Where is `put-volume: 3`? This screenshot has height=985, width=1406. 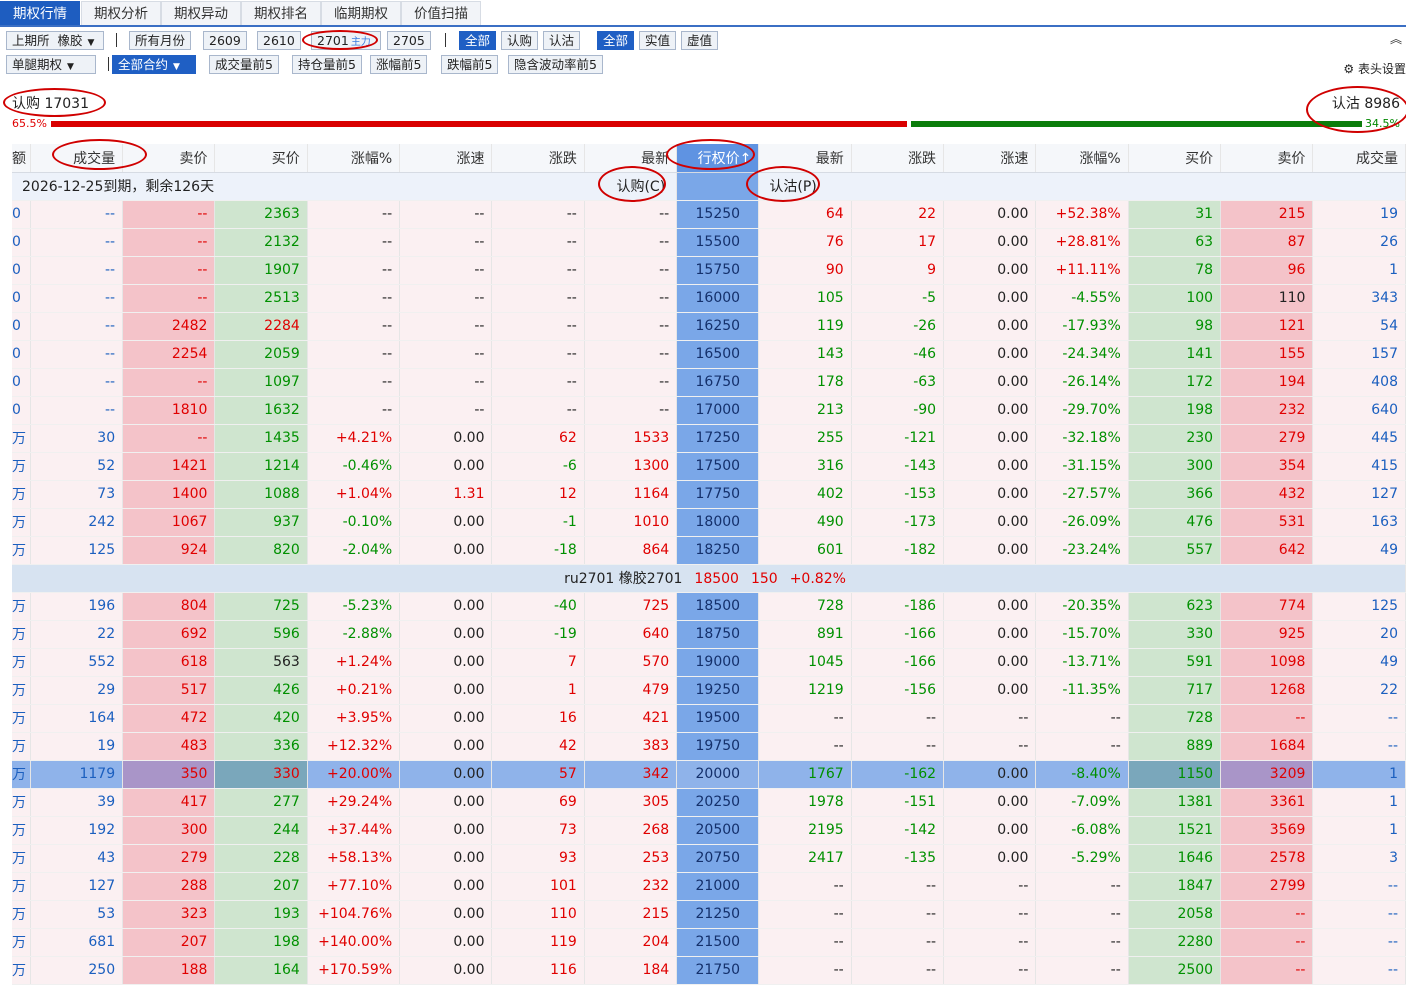
put-volume: 3 is located at coordinates (1359, 858).